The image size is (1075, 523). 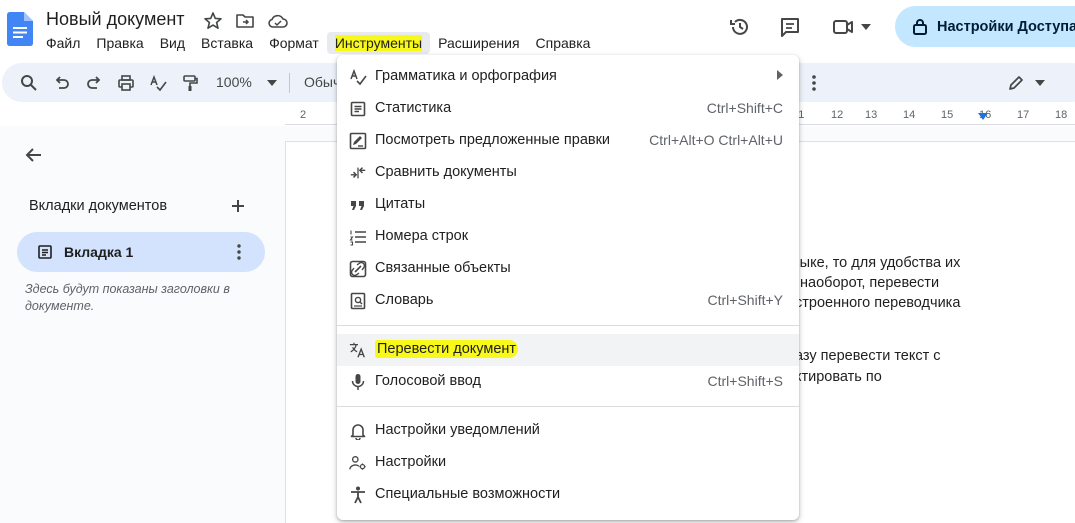 What do you see at coordinates (744, 108) in the screenshot?
I see `menu-item-shortcut: Ctrl+Shift+C` at bounding box center [744, 108].